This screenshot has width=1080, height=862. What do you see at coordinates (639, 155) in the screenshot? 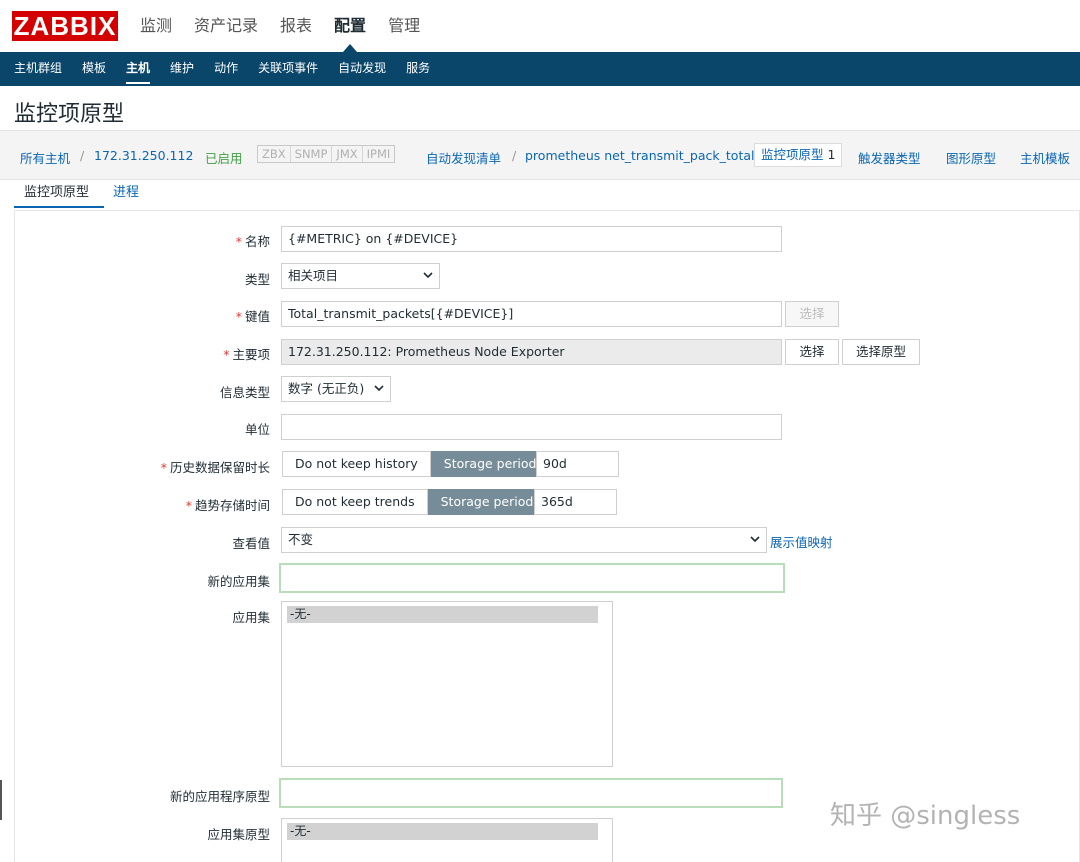
I see `breadcrumb-discovery-rule: prometheus net_transmit_pack_total` at bounding box center [639, 155].